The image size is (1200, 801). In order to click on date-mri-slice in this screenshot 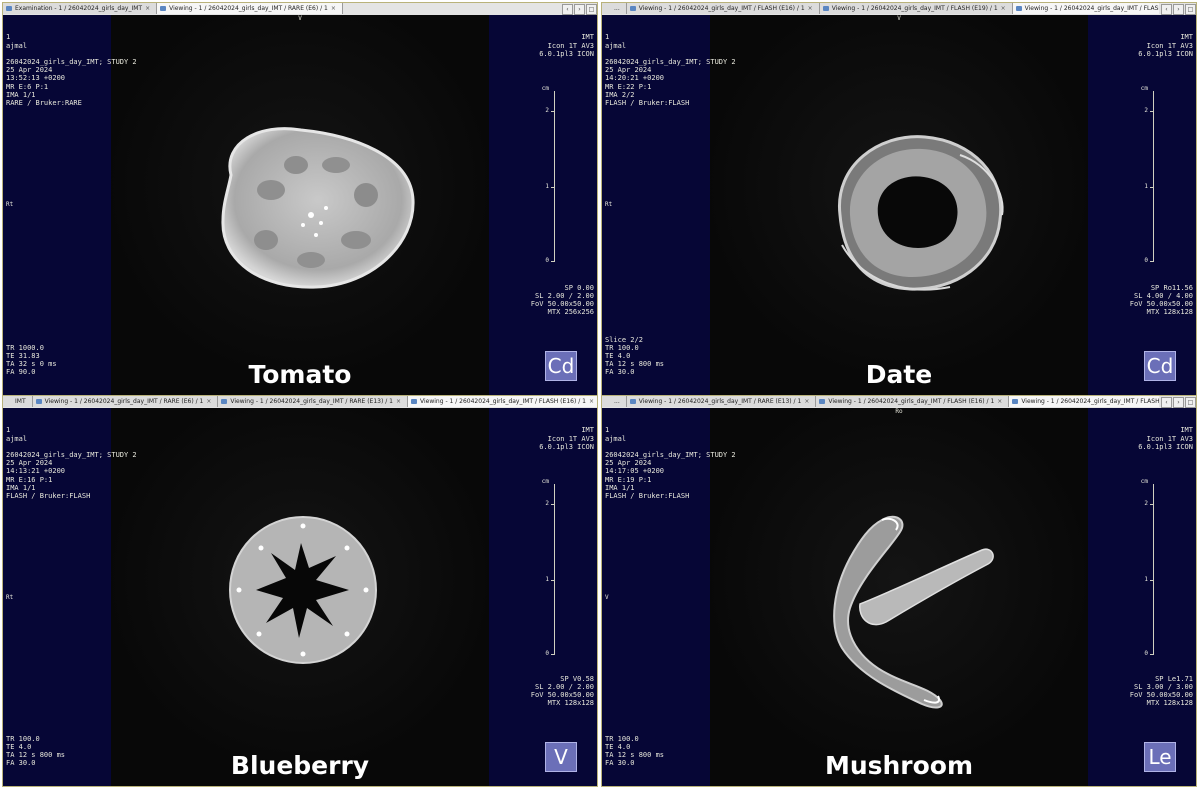, I will do `click(921, 213)`.